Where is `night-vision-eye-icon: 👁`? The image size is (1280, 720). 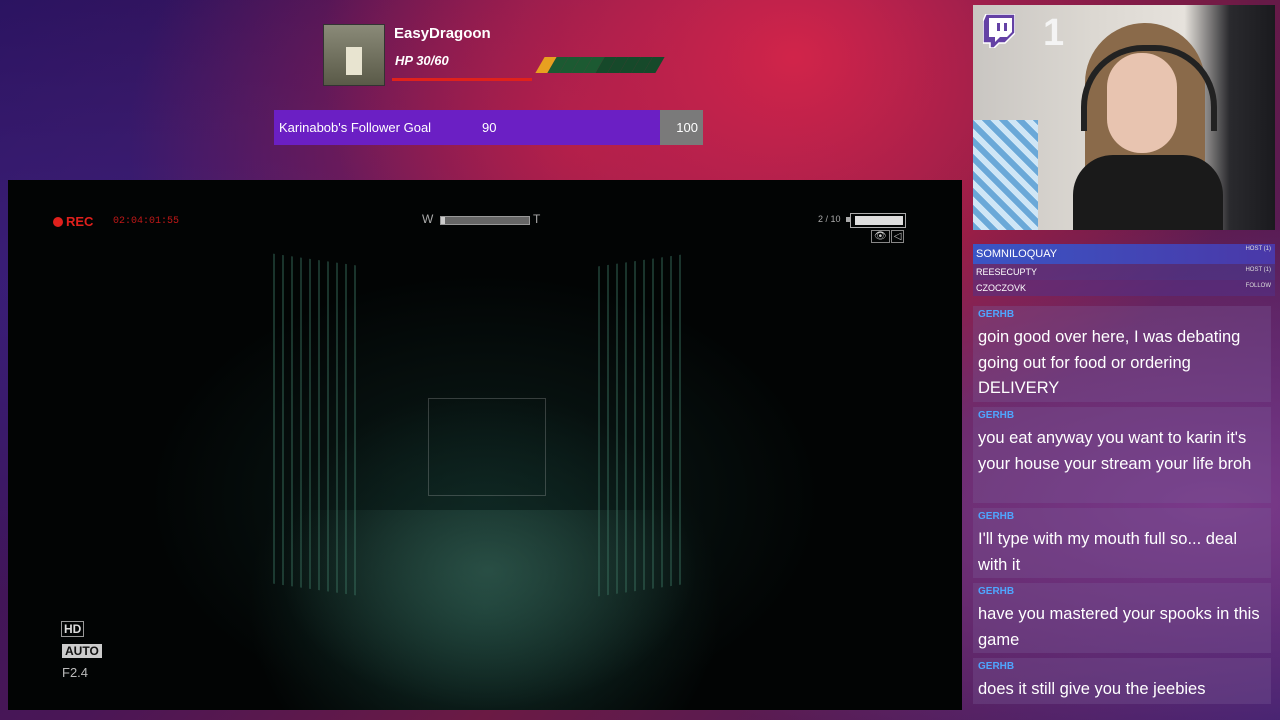
night-vision-eye-icon: 👁 is located at coordinates (880, 236).